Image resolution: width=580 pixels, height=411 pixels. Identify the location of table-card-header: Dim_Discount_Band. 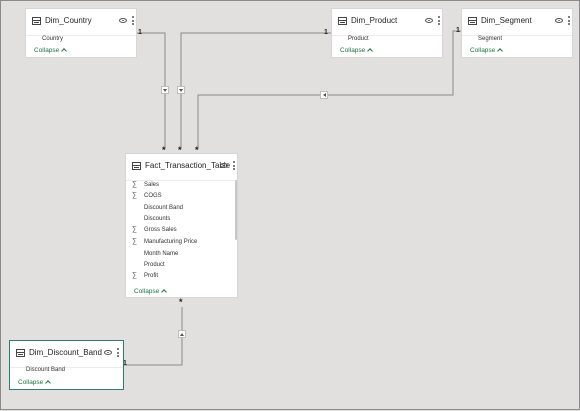
(66, 354).